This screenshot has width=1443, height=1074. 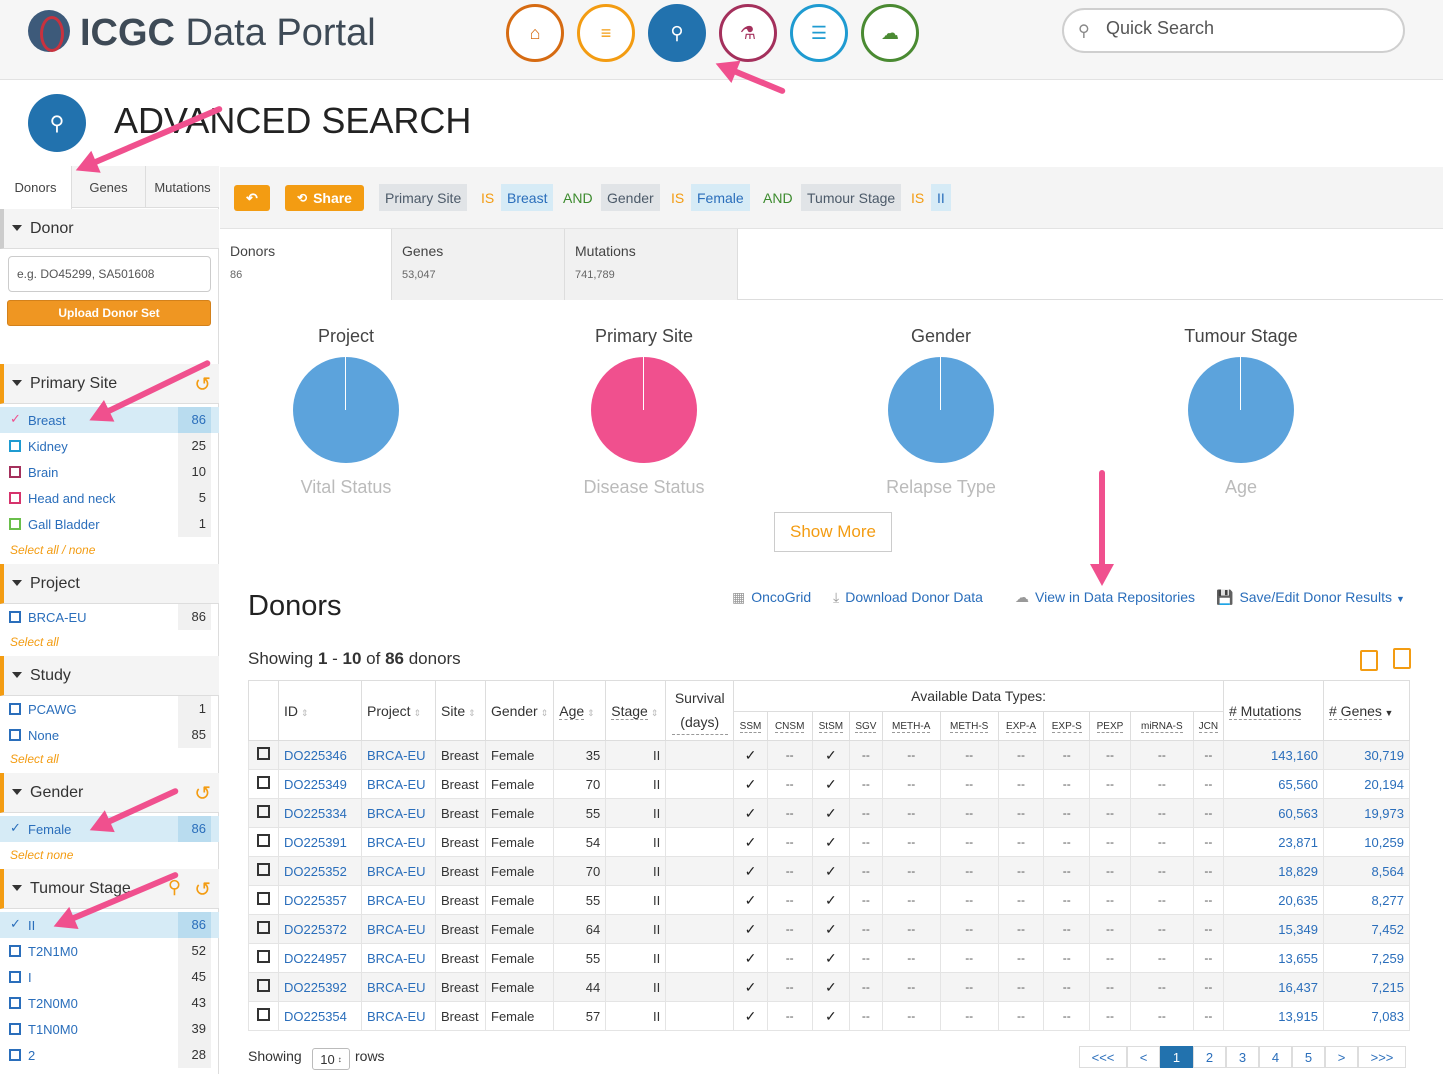 I want to click on oncogrid-link: ▦ OncoGrid, so click(x=771, y=597).